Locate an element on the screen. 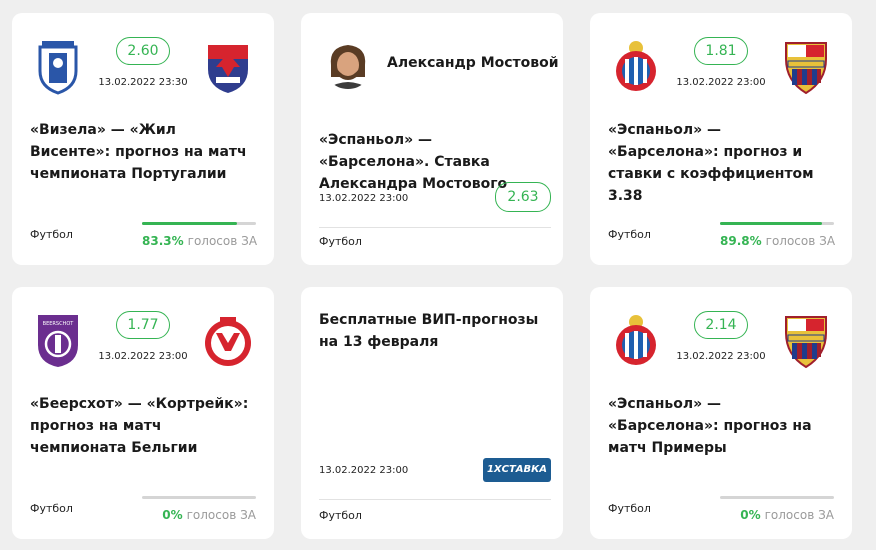 The height and width of the screenshot is (550, 876). odds-badge: 2.63 is located at coordinates (523, 197).